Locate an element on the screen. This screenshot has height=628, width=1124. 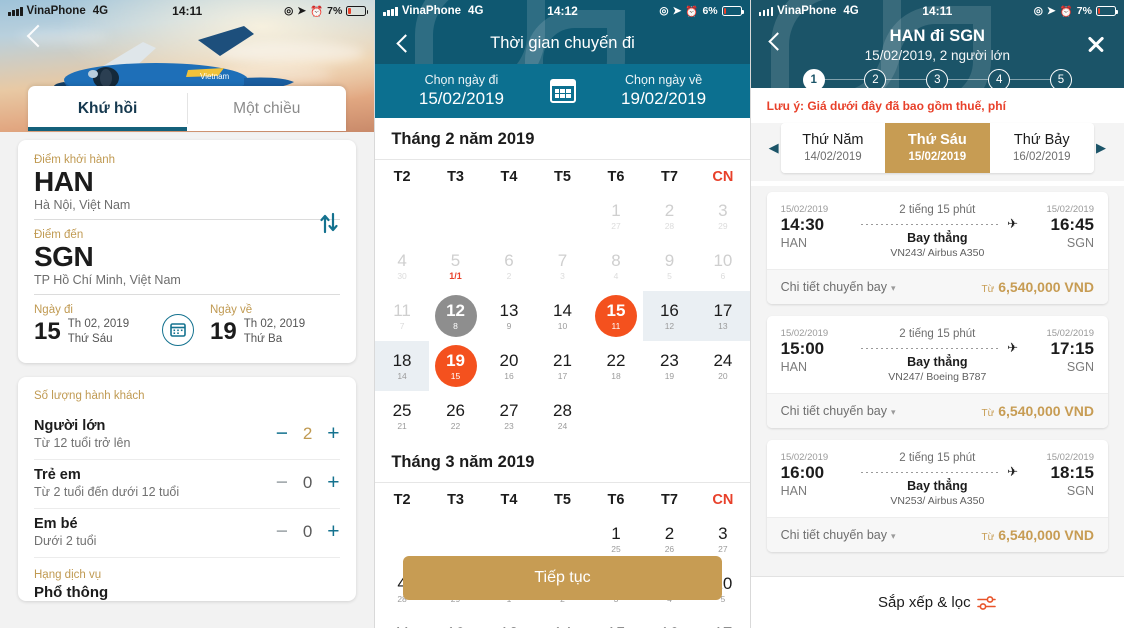
month-title: Tháng 2 năm 2019 is located at coordinates (463, 139).